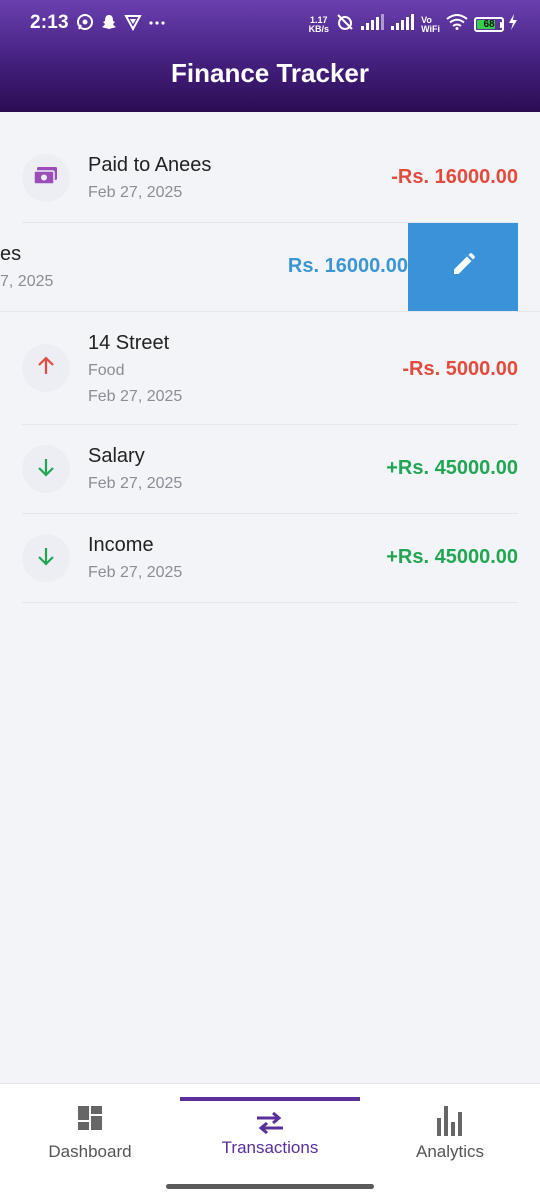 The height and width of the screenshot is (1200, 540). I want to click on transaction-amount: Rs. 16000.00, so click(347, 266).